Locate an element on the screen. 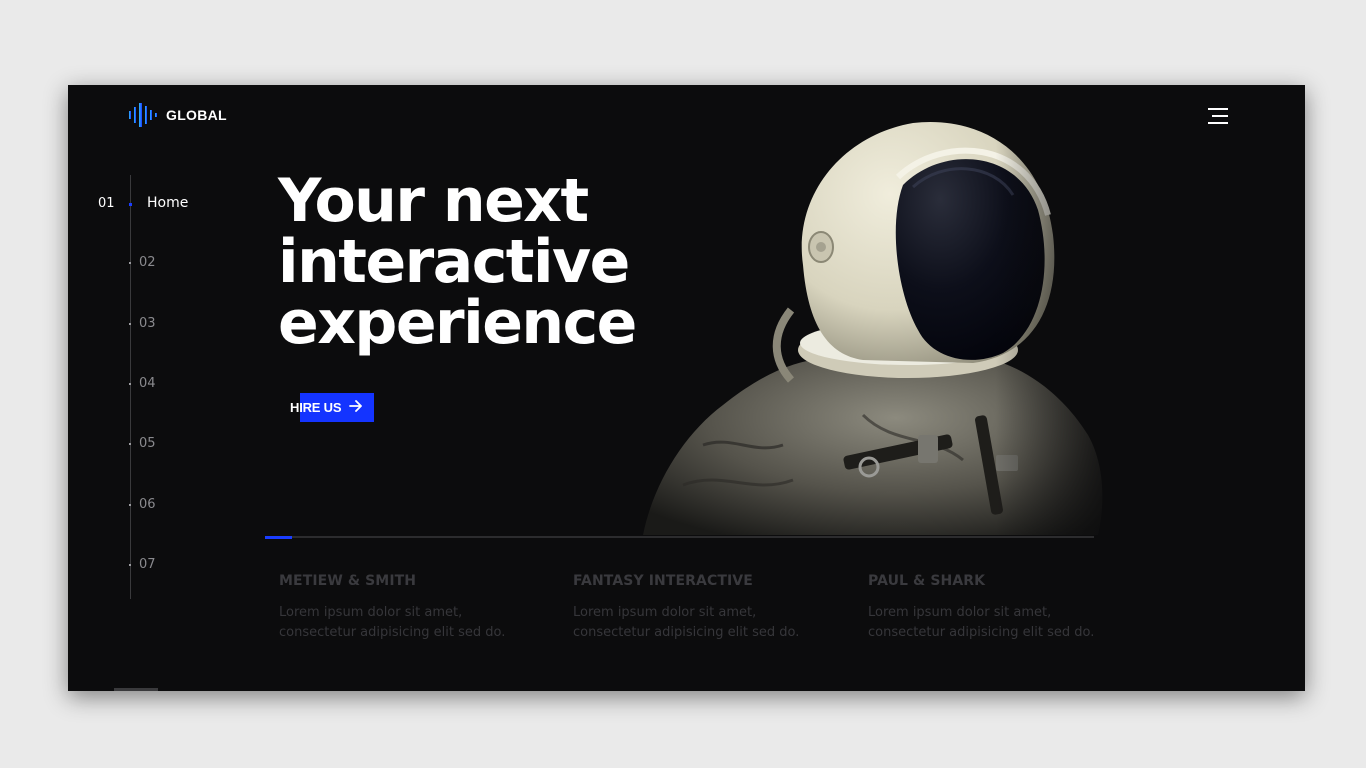  hero-title-line-2: interactive is located at coordinates (454, 262).